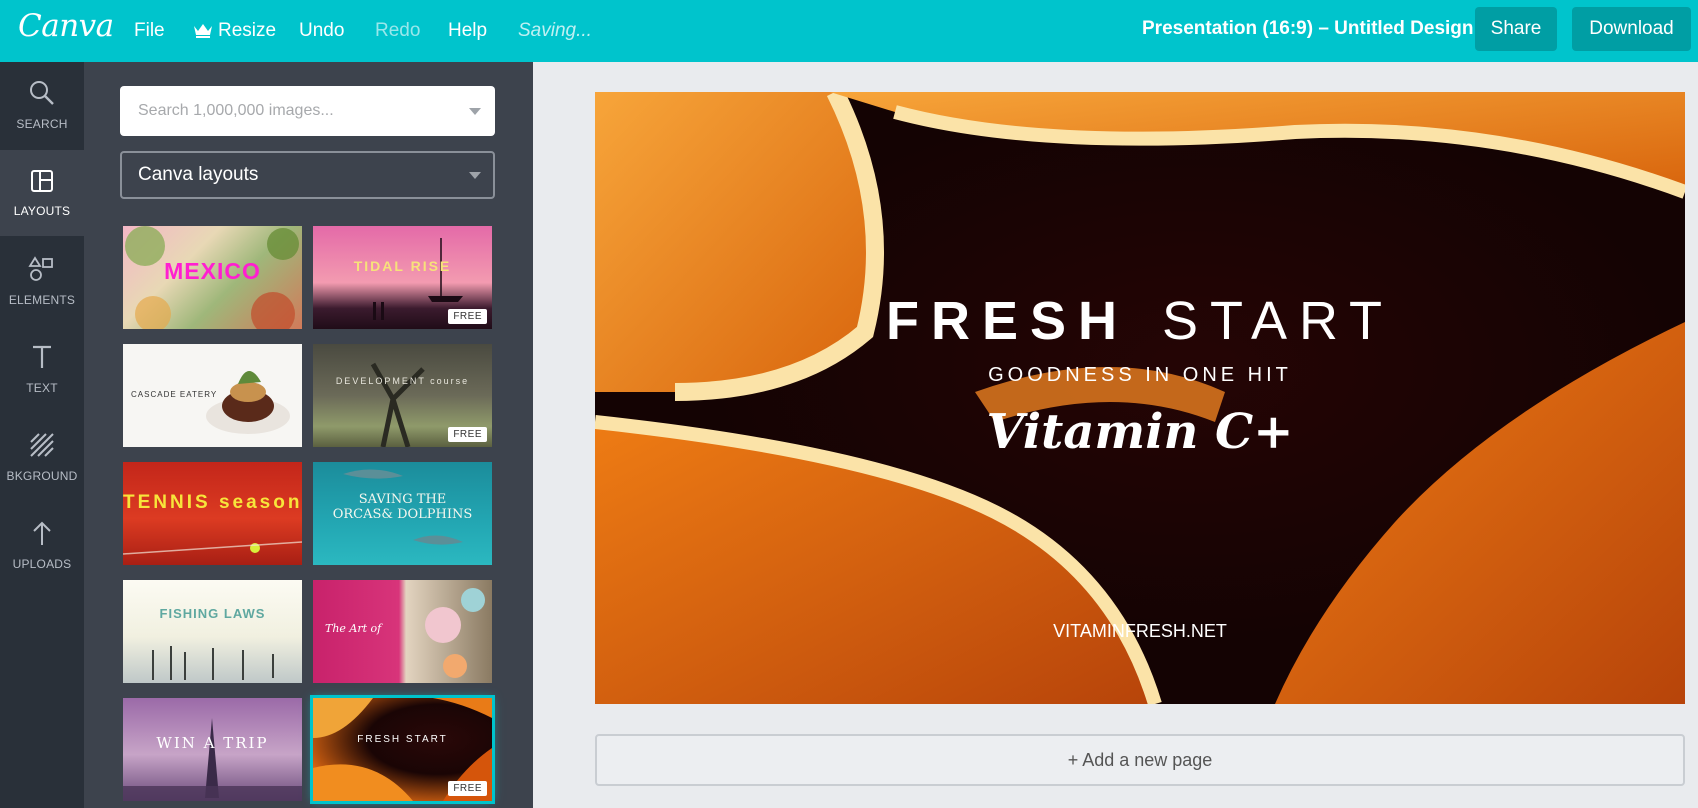  What do you see at coordinates (353, 628) in the screenshot?
I see `thumb-title: The Art of` at bounding box center [353, 628].